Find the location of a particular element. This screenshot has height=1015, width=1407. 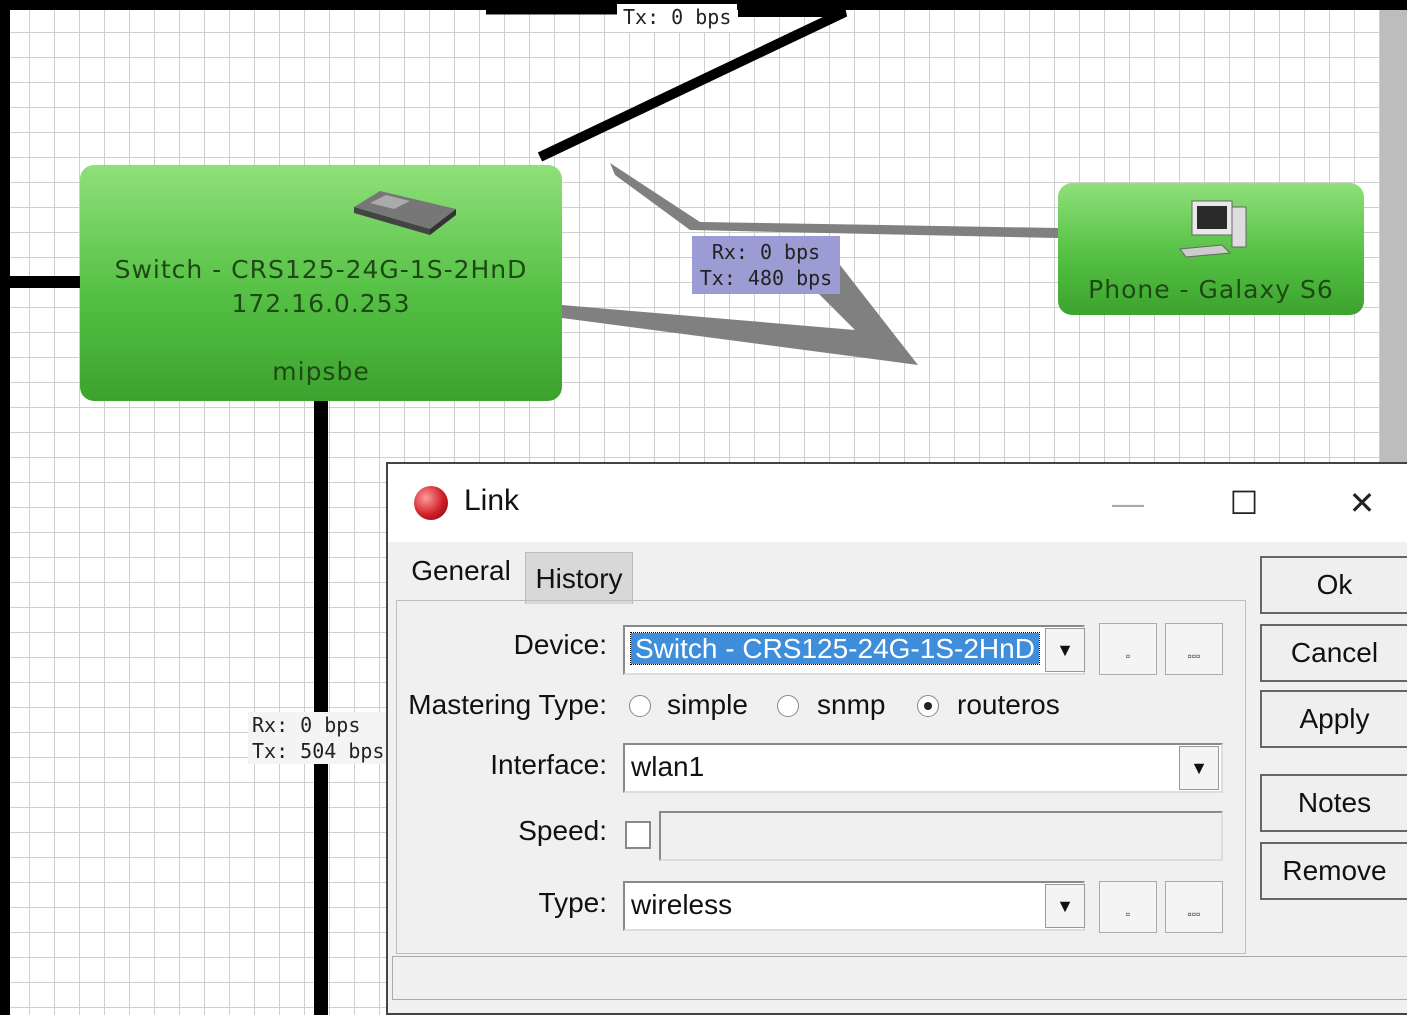

dialog-titlebar: Link — ☐ ✕ is located at coordinates (897, 503).